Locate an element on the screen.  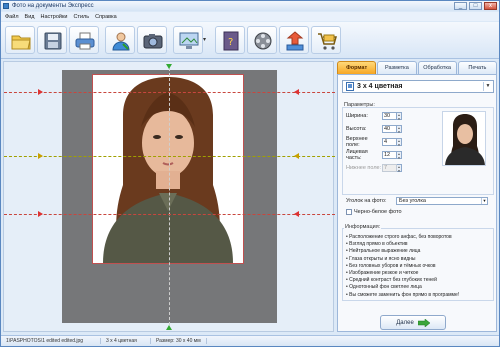
height-spinner: ▲ ▼ is located at coordinates (399, 129).